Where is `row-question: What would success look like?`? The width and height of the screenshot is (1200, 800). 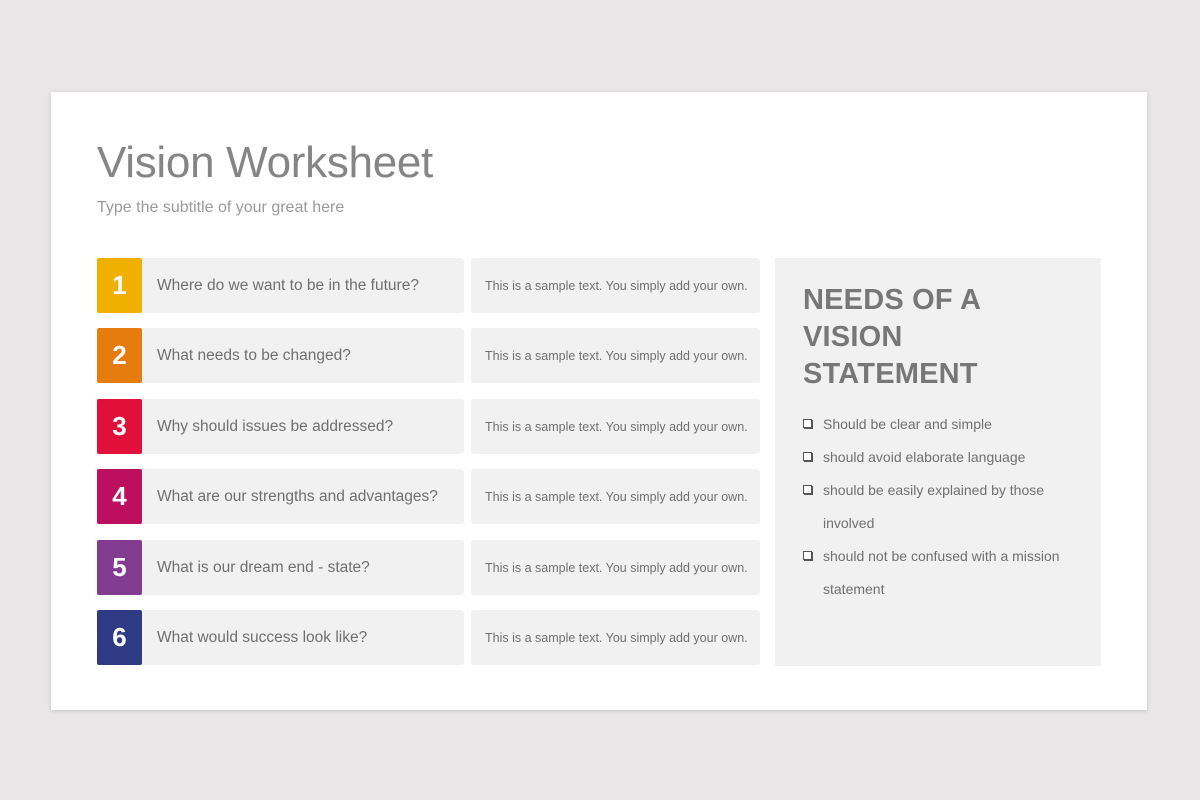
row-question: What would success look like? is located at coordinates (303, 637).